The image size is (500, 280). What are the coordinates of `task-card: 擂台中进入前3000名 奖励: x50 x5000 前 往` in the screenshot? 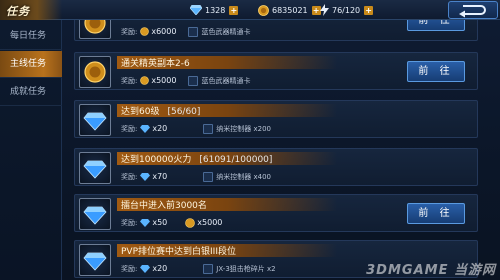 It's located at (276, 213).